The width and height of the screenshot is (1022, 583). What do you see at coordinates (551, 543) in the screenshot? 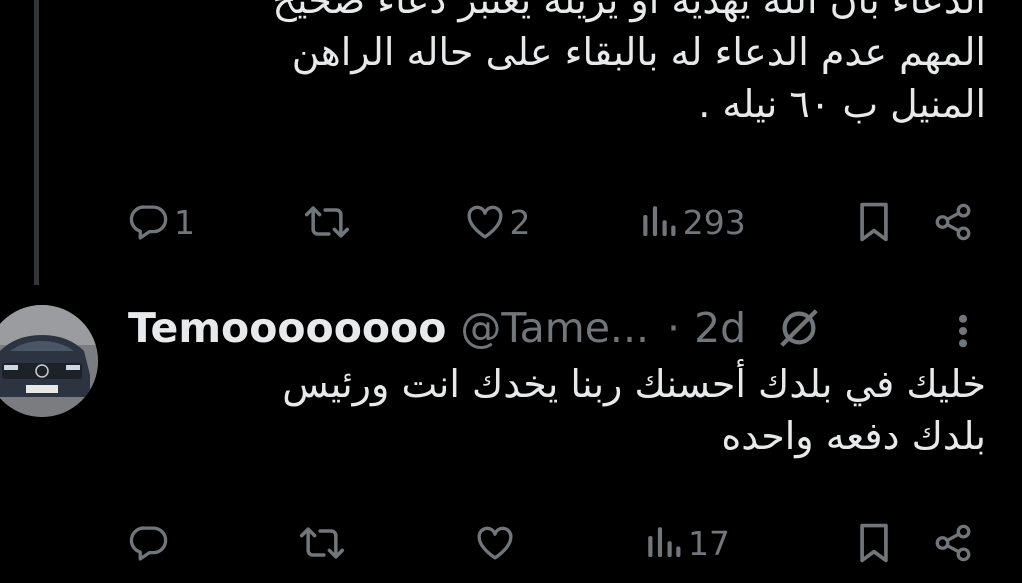
I see `tweet-2-action-bar: 17` at bounding box center [551, 543].